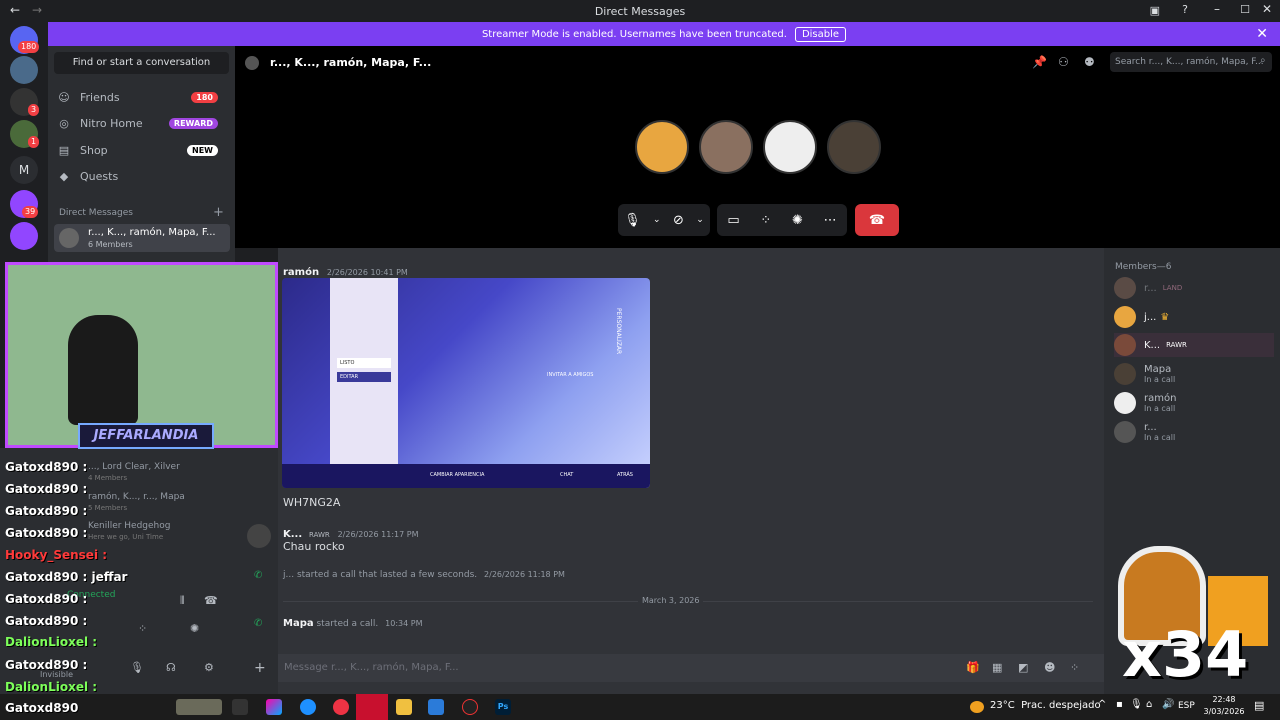 The height and width of the screenshot is (720, 1280). What do you see at coordinates (141, 176) in the screenshot?
I see `nav-quests: ◆ Quests` at bounding box center [141, 176].